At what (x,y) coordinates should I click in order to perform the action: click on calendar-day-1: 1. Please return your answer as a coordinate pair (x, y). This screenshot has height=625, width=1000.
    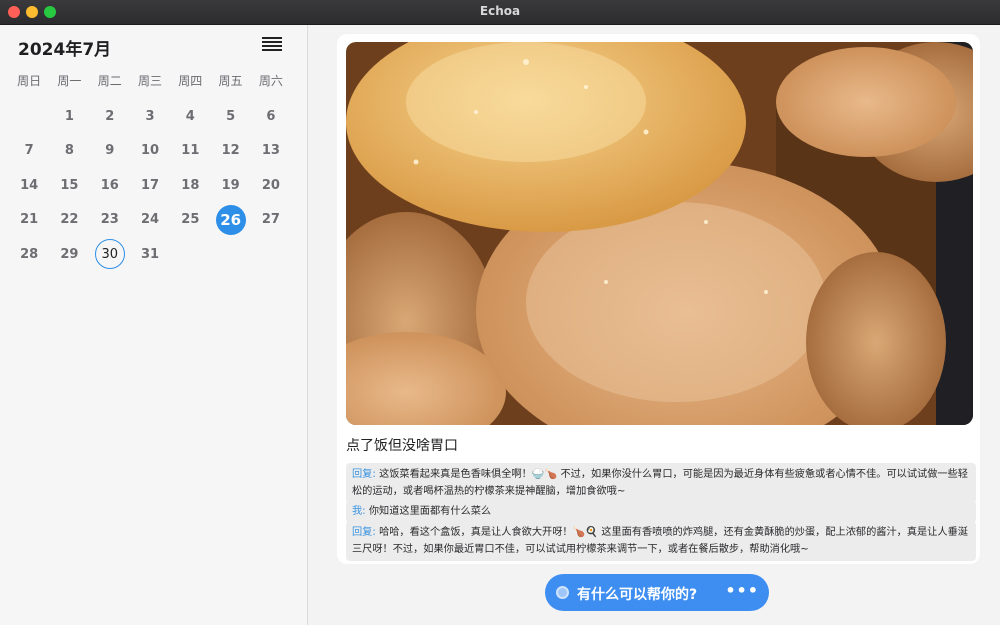
    Looking at the image, I should click on (69, 116).